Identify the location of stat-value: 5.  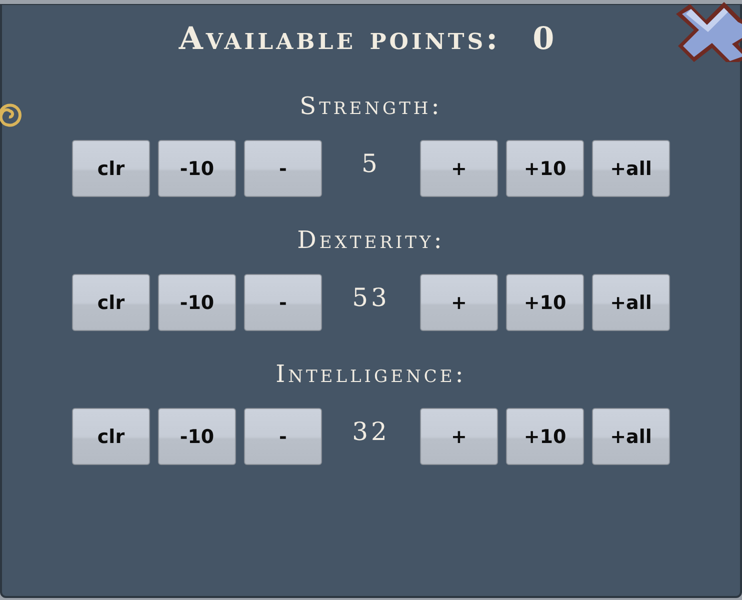
(371, 163).